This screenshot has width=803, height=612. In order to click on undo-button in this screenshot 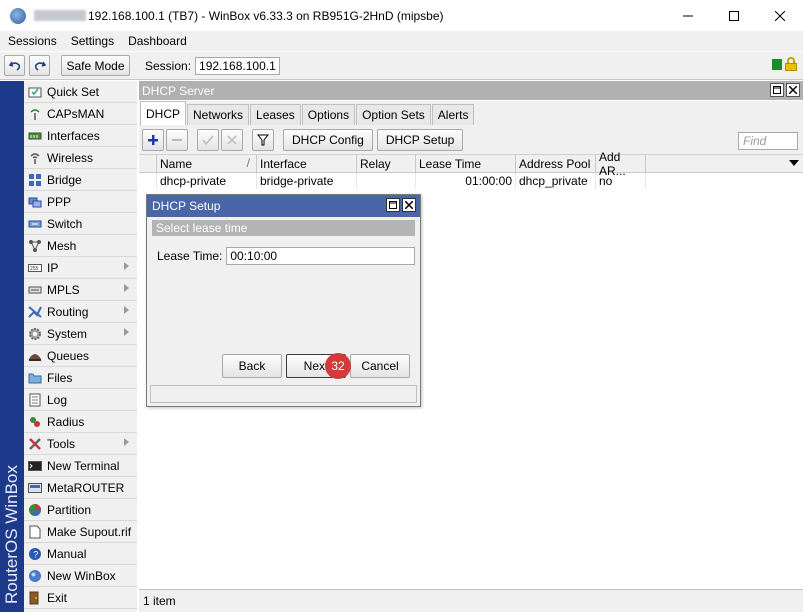, I will do `click(14, 65)`.